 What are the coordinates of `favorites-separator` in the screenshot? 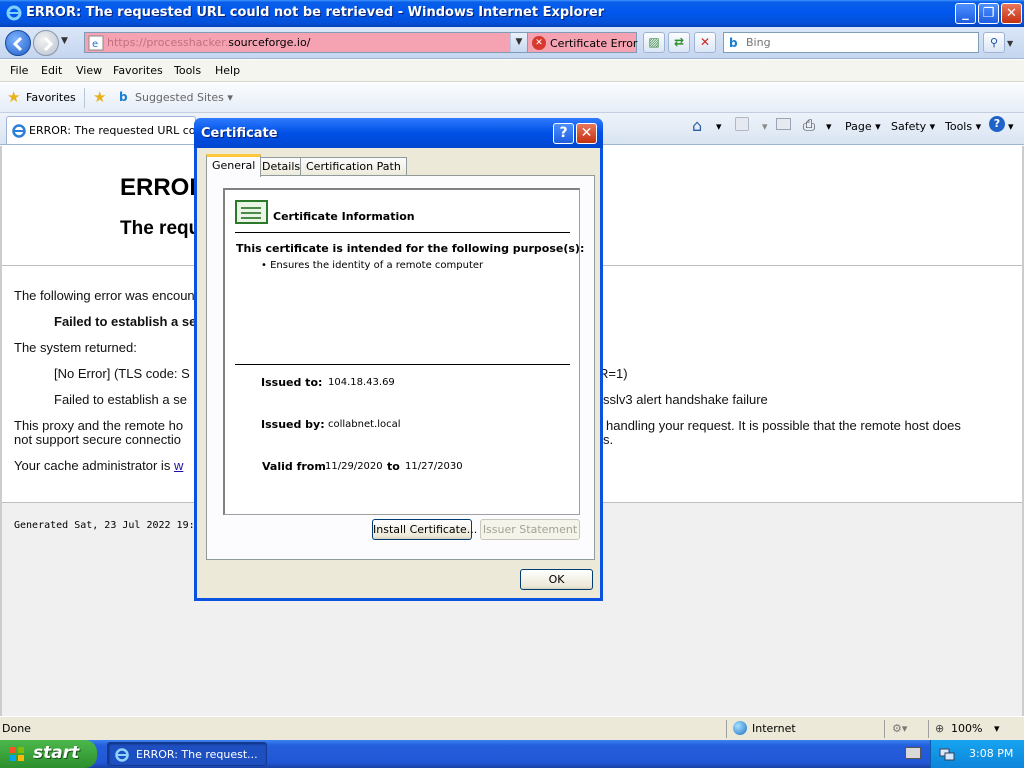 It's located at (84, 98).